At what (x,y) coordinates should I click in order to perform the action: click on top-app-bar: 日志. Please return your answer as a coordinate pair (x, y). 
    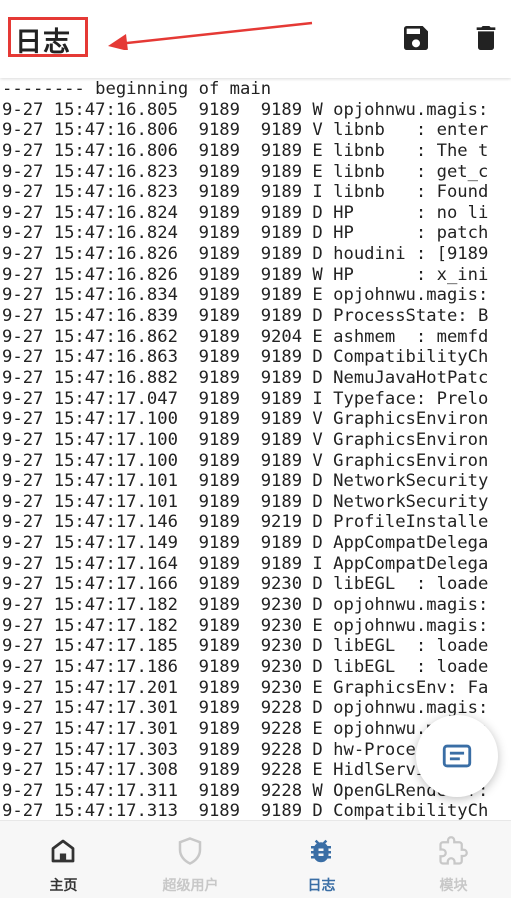
    Looking at the image, I should click on (255, 39).